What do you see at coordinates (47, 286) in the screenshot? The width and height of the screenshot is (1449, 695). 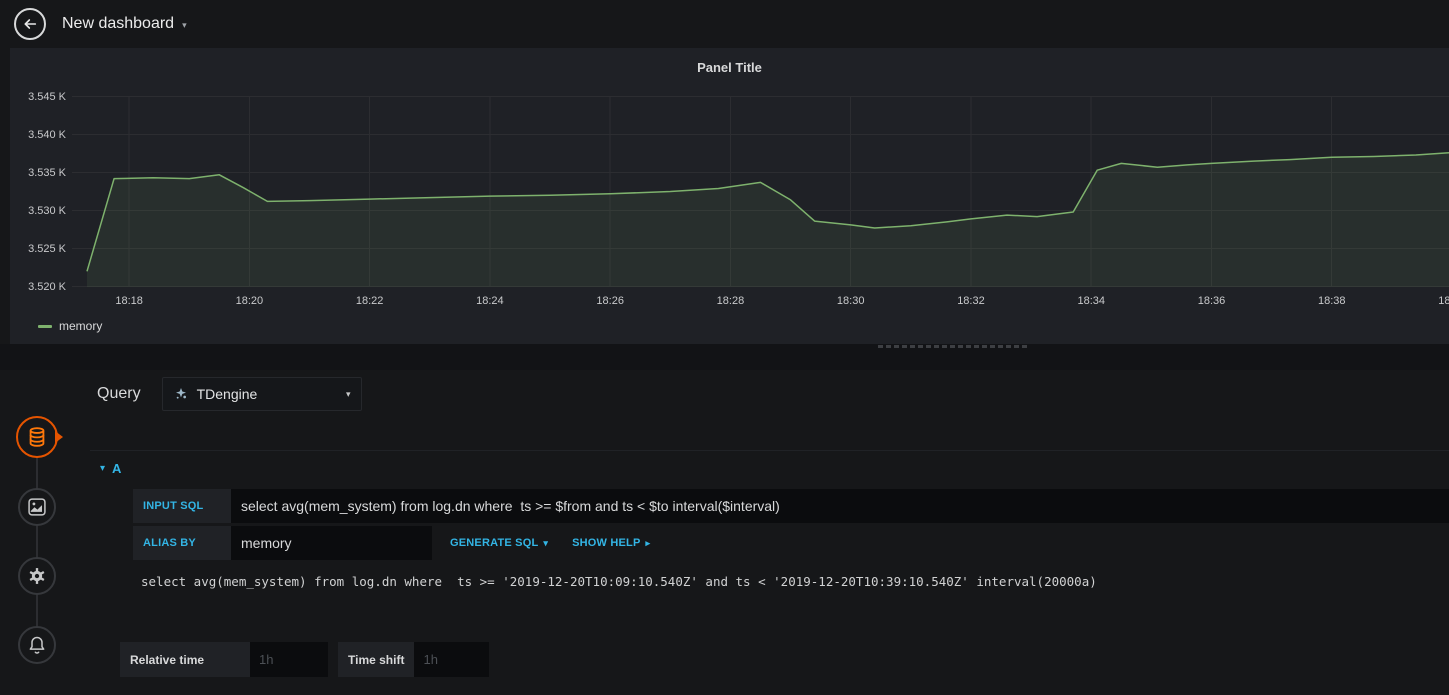 I see `y-tick-label: 3.520 K` at bounding box center [47, 286].